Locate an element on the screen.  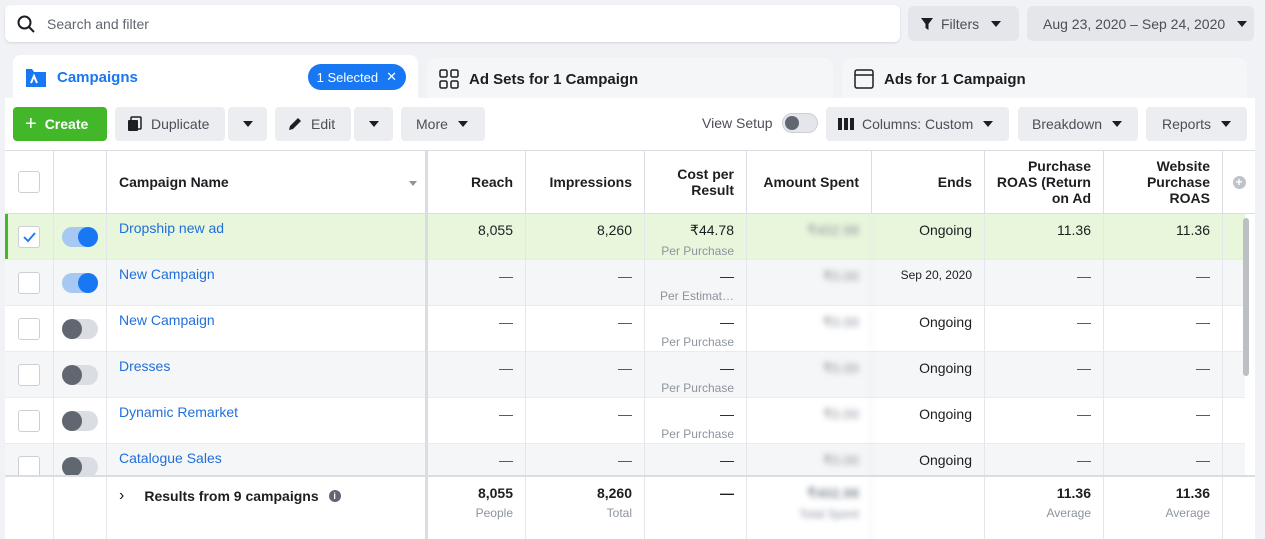
search-bar is located at coordinates (452, 23).